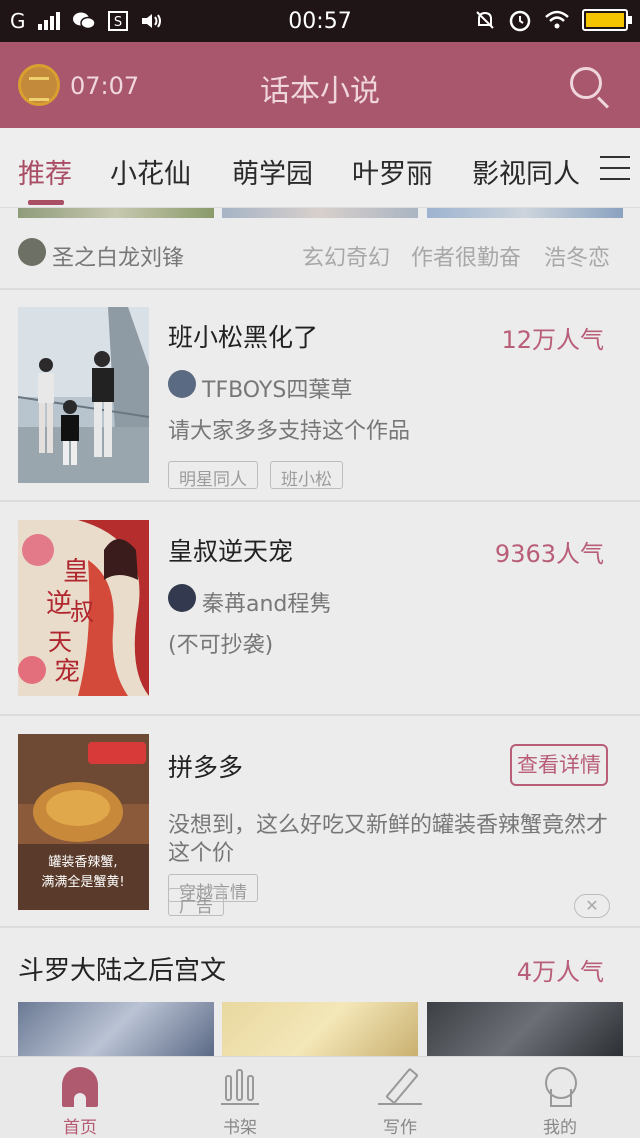 The height and width of the screenshot is (1138, 640). I want to click on status-right, so click(553, 20).